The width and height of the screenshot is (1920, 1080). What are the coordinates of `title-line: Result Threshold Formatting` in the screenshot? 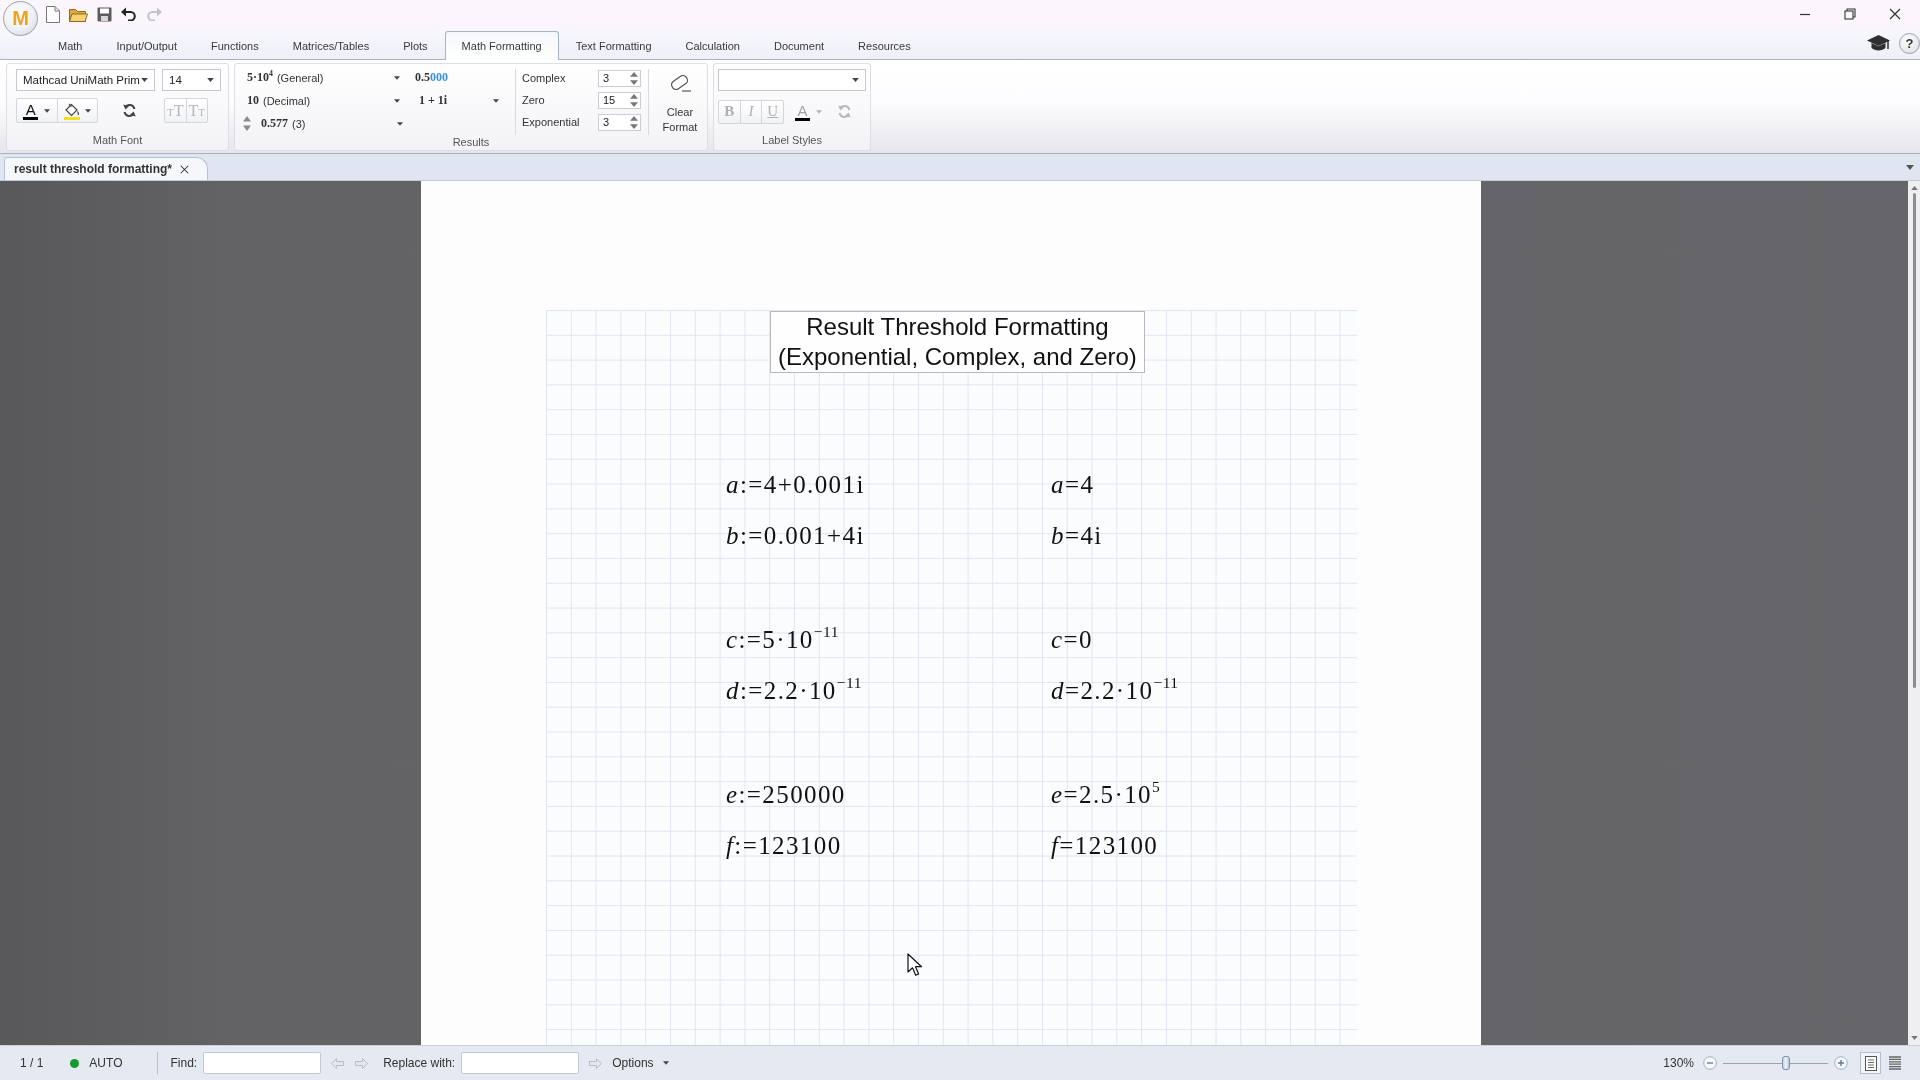 It's located at (957, 327).